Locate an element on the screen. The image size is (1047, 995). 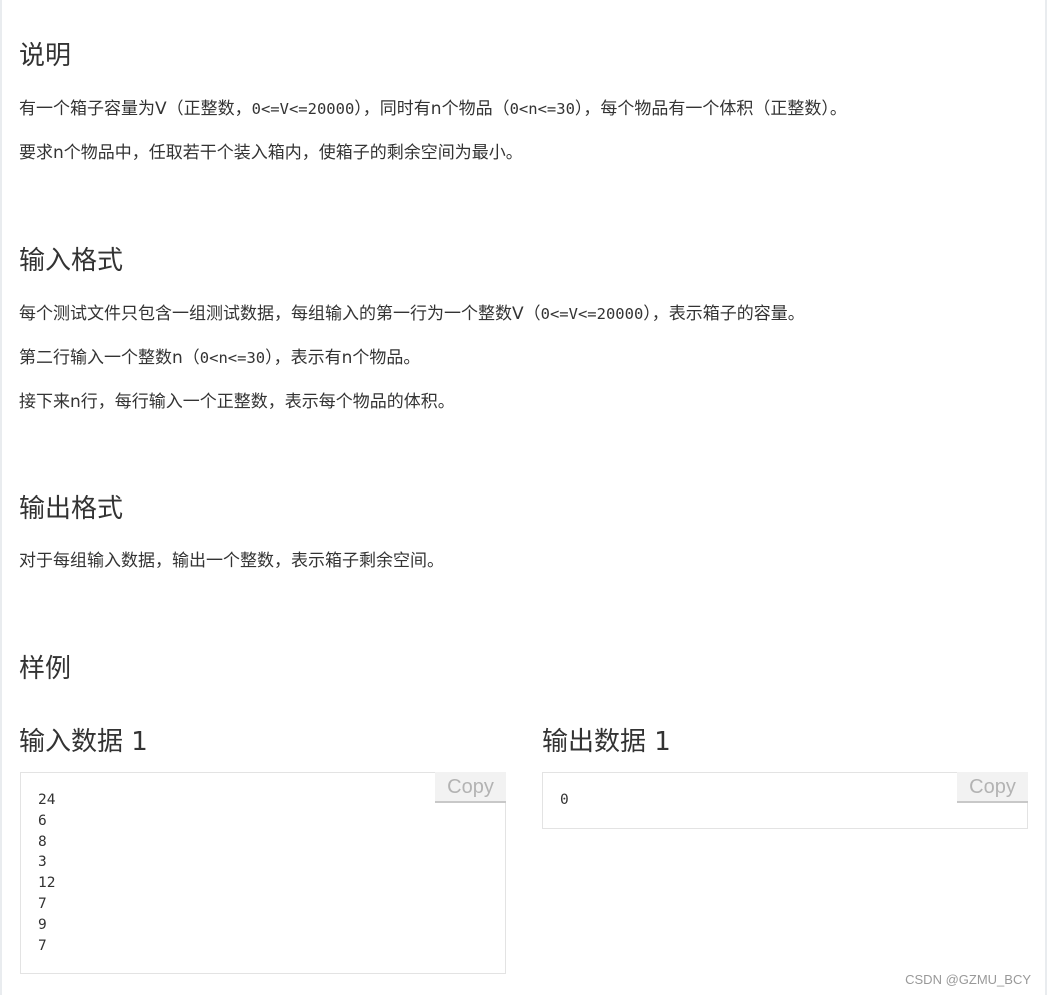
description-line-2: 要求n个物品中，任取若干个装入箱内，使箱子的剩余空间为最小。 is located at coordinates (271, 153).